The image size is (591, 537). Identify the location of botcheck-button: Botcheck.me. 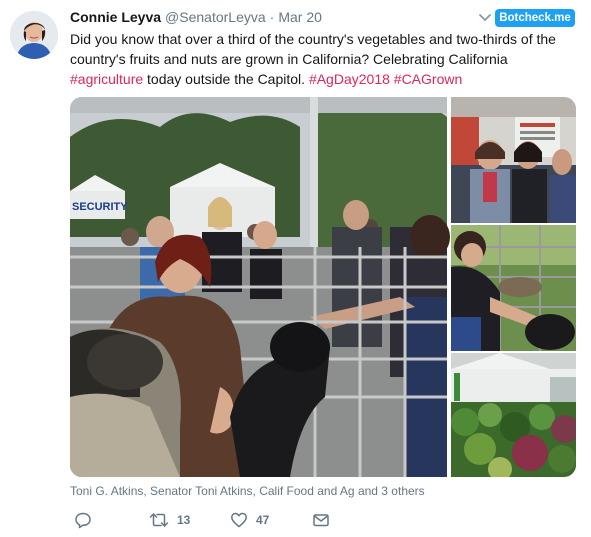
(535, 18).